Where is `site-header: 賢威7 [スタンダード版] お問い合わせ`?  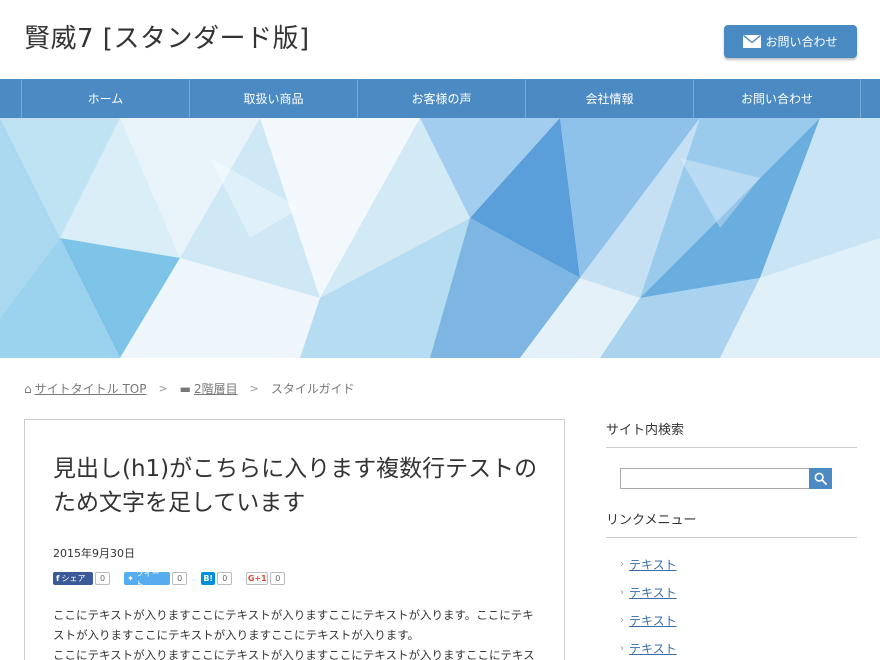 site-header: 賢威7 [スタンダード版] お問い合わせ is located at coordinates (440, 39).